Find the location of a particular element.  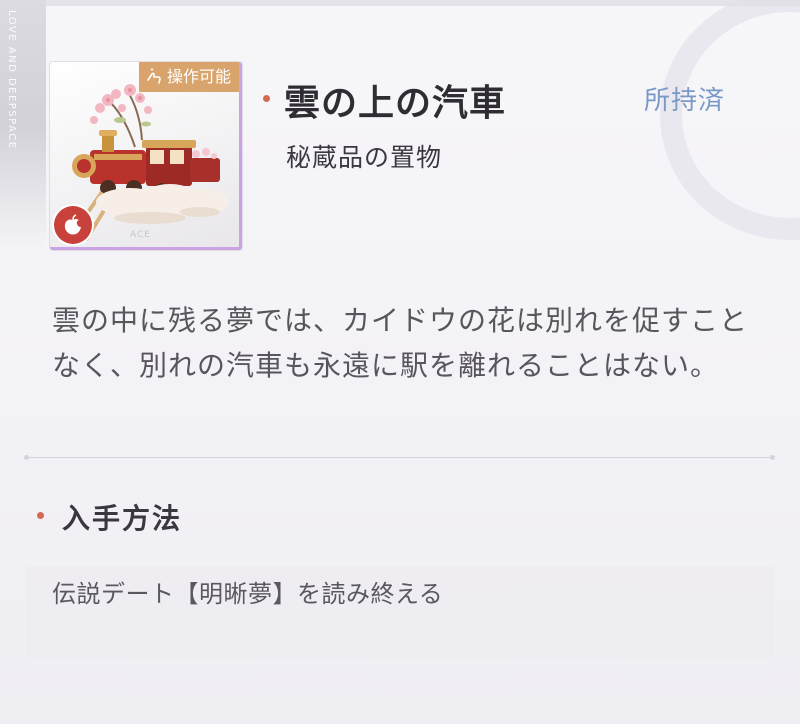

side-decor-text: LOVE AND DEEPSPACE is located at coordinates (11, 80).